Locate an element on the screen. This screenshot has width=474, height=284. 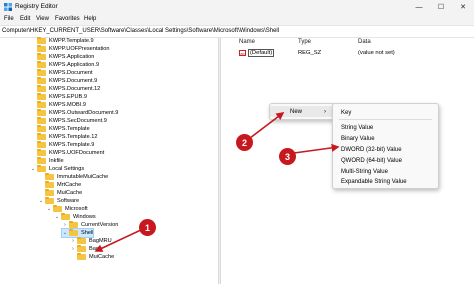
step-badge-3: 3 is located at coordinates (287, 156).